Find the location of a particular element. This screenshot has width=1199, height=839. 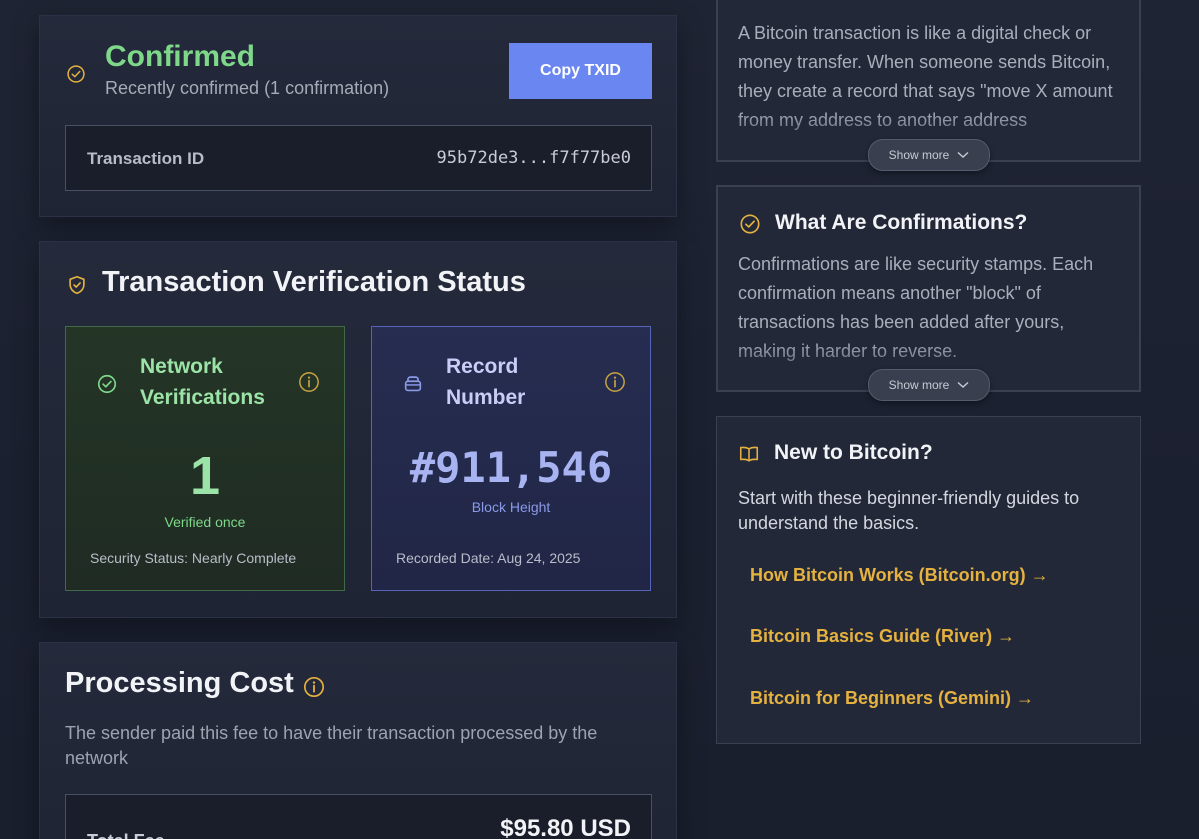

new-to-bitcoin-title: New to Bitcoin? is located at coordinates (853, 452).